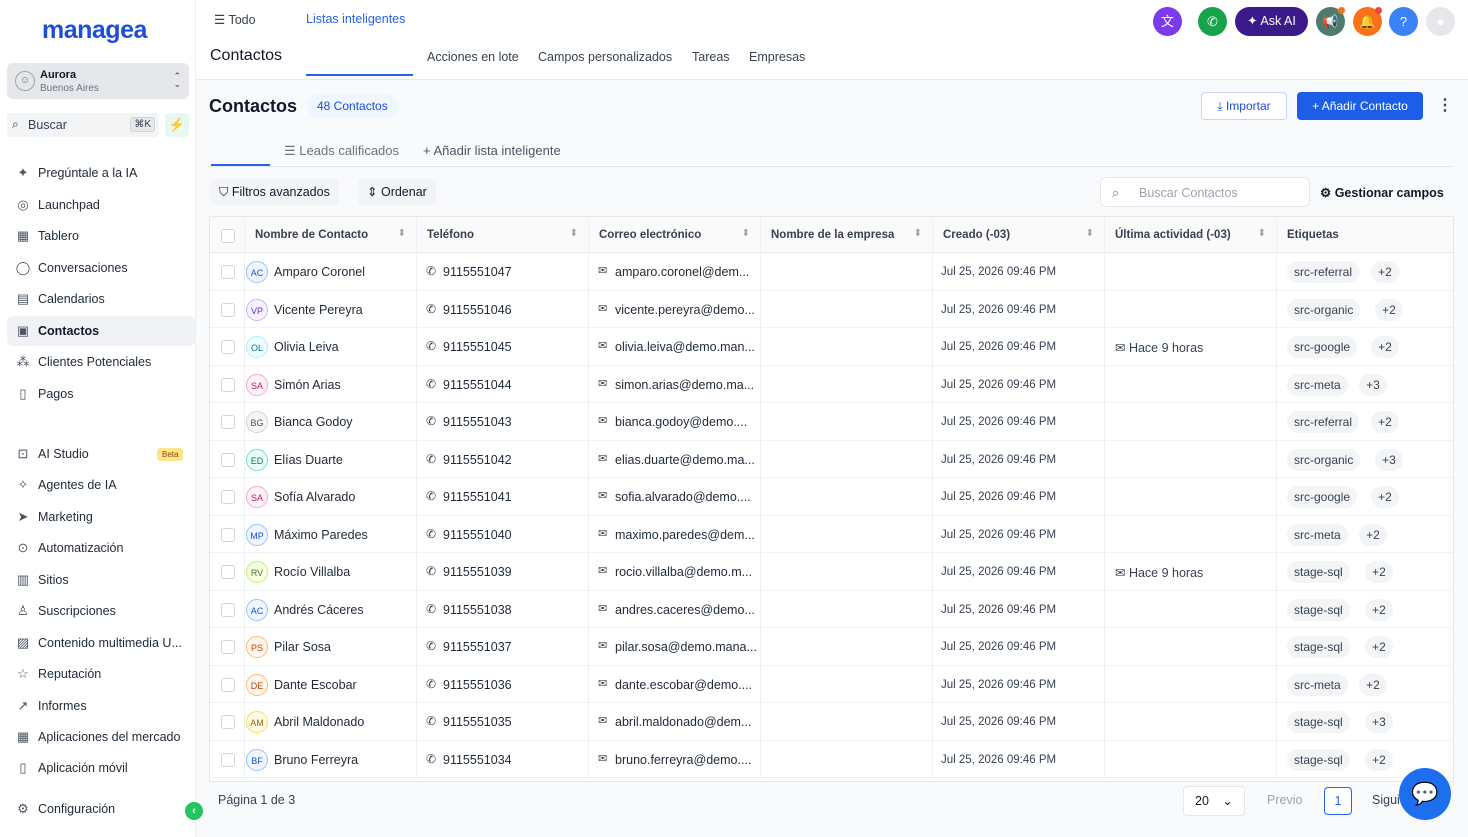  Describe the element at coordinates (101, 394) in the screenshot. I see `sidebar-item-pagos: ▯ Pagos` at that location.